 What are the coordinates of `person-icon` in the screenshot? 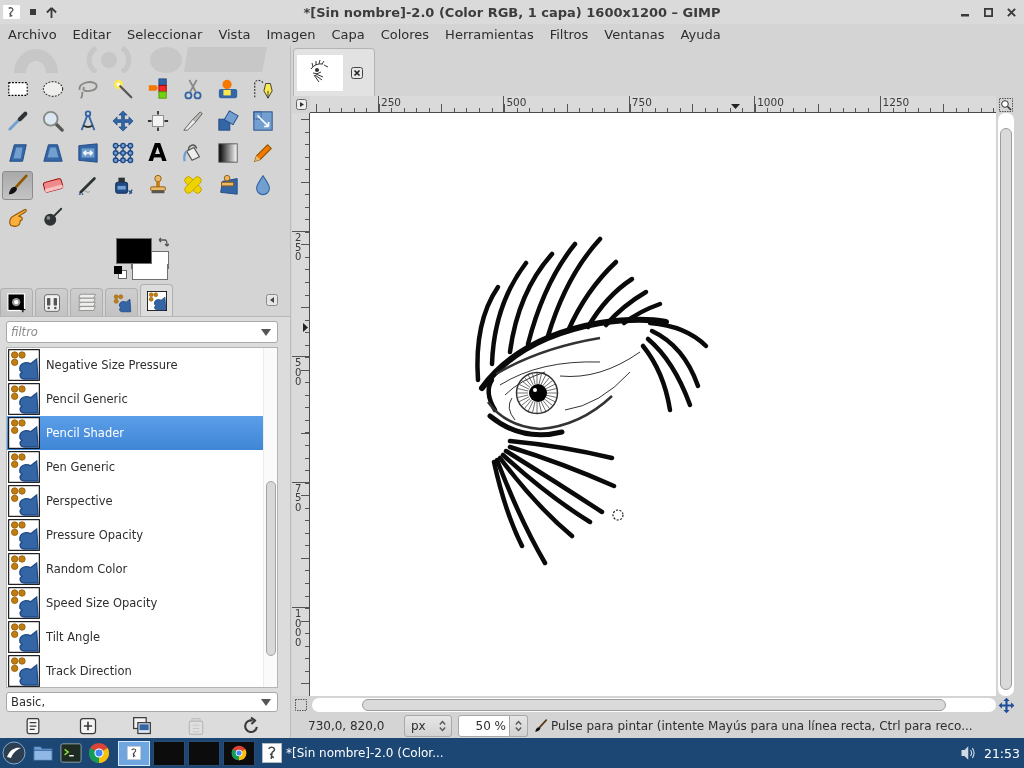 It's located at (227, 89).